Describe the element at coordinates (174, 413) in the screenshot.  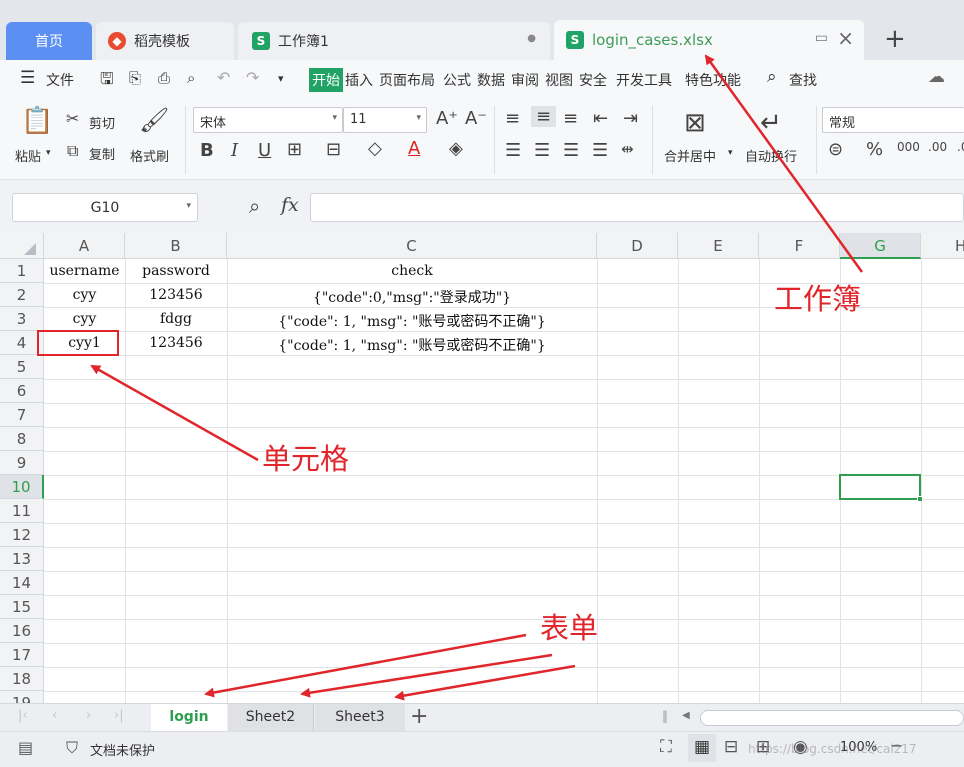
I see `arrow-to-cell` at that location.